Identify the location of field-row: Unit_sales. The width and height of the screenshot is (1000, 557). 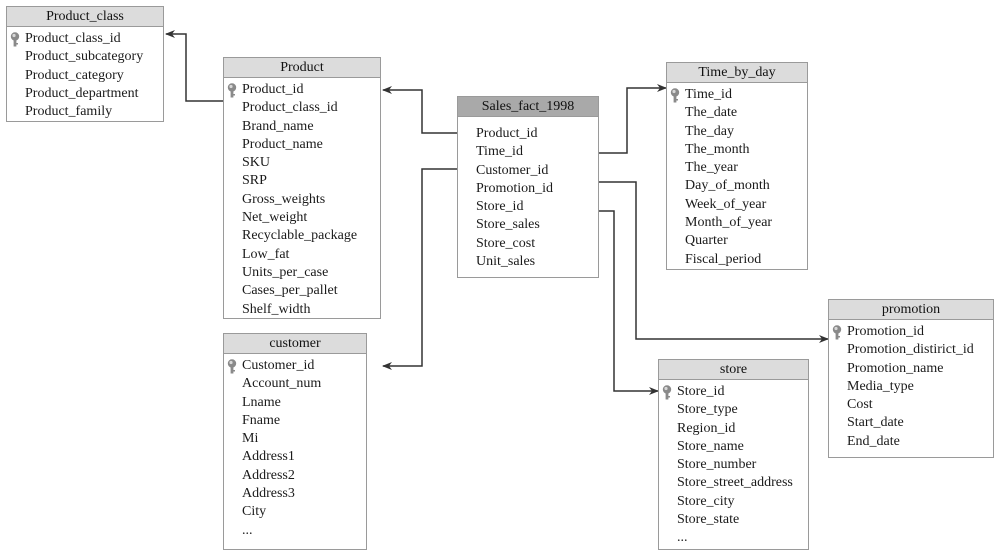
(528, 262).